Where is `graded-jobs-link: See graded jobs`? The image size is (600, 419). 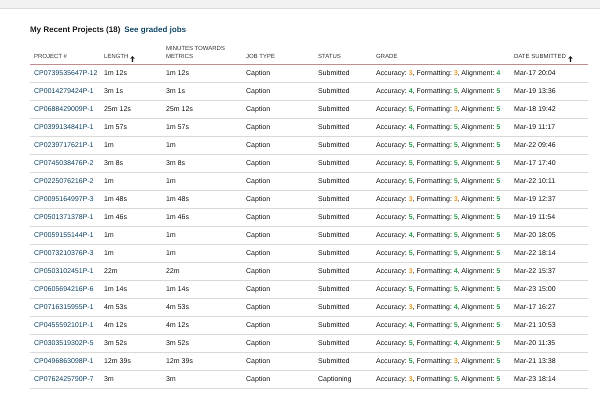 graded-jobs-link: See graded jobs is located at coordinates (155, 29).